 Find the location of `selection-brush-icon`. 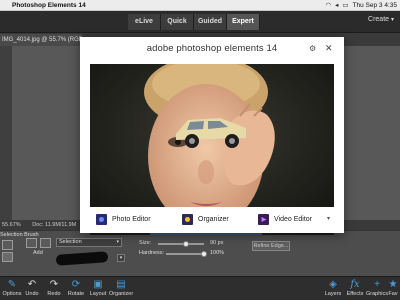

selection-brush-icon is located at coordinates (7, 245).